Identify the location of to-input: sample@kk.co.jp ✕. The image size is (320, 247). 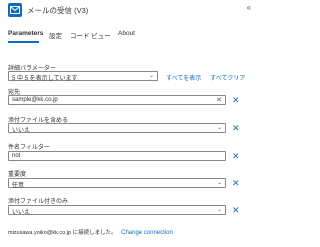
(117, 100).